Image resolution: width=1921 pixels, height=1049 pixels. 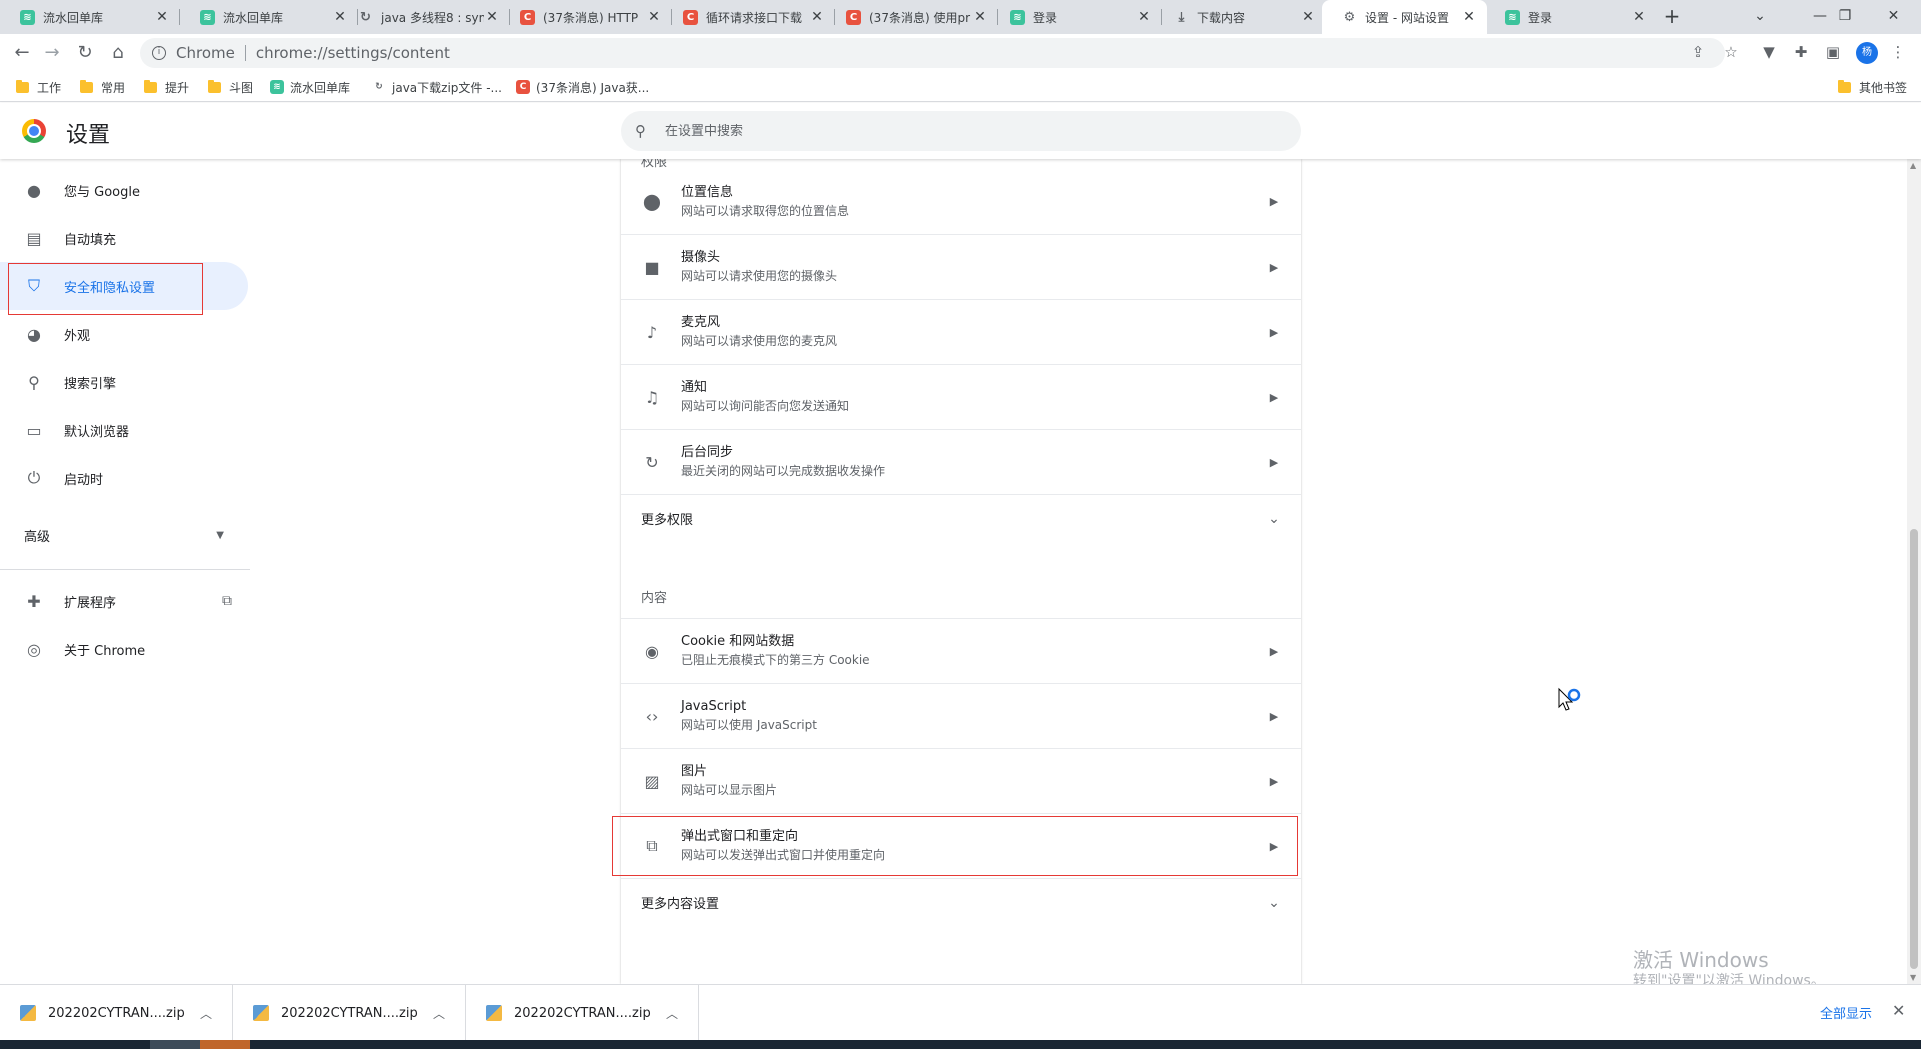 What do you see at coordinates (310, 87) in the screenshot?
I see `bookmark-link: ≋ 流水回单库` at bounding box center [310, 87].